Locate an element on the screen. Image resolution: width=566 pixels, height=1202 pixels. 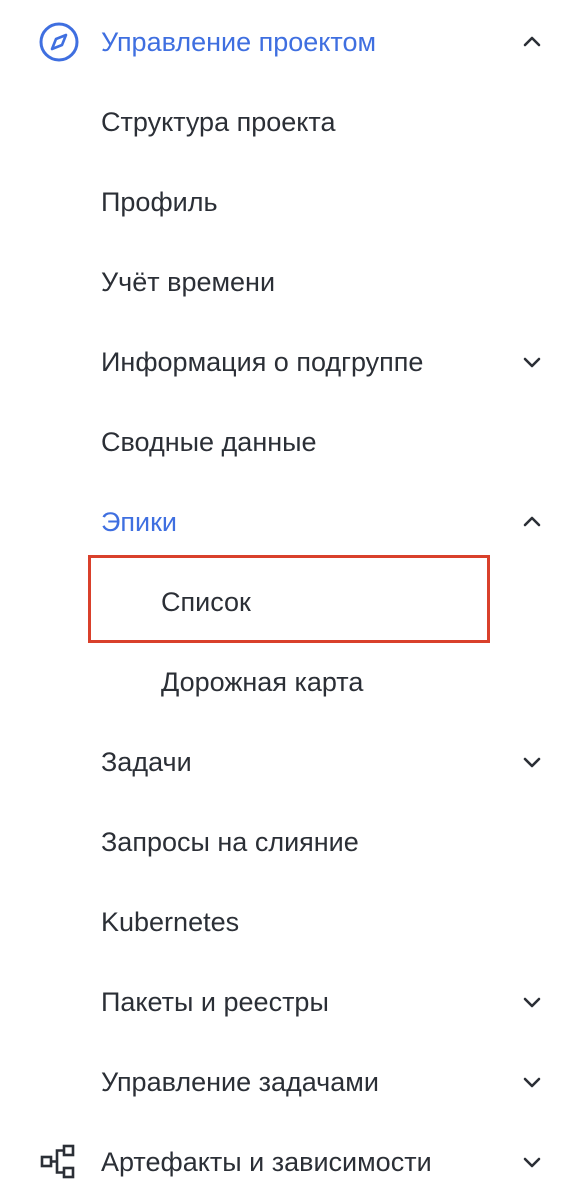
nav-item-label: Эпики is located at coordinates (139, 522).